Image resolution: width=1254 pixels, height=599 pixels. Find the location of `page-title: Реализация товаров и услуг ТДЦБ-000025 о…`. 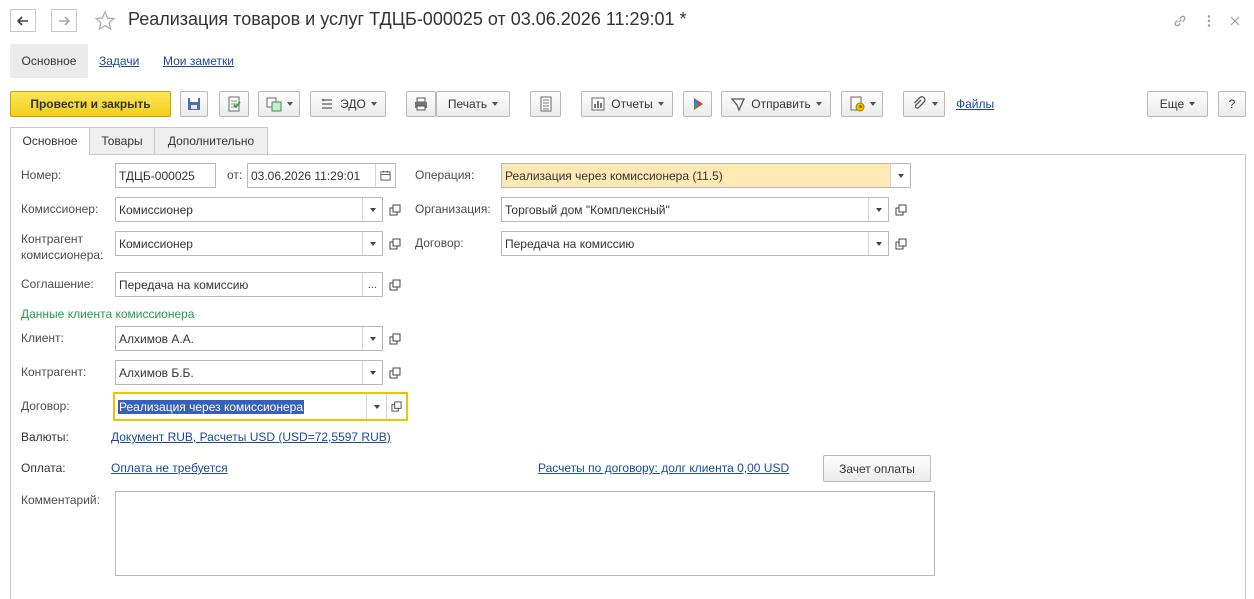

page-title: Реализация товаров и услуг ТДЦБ-000025 о… is located at coordinates (407, 19).